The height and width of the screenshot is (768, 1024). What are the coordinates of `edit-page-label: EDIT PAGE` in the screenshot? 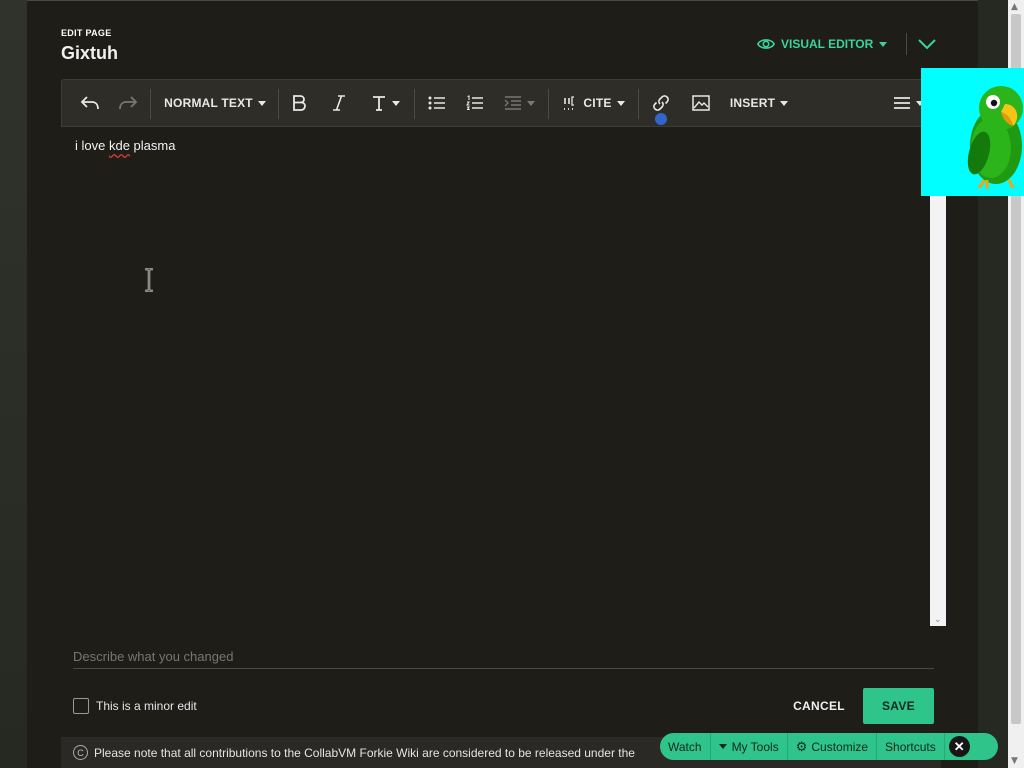 It's located at (86, 33).